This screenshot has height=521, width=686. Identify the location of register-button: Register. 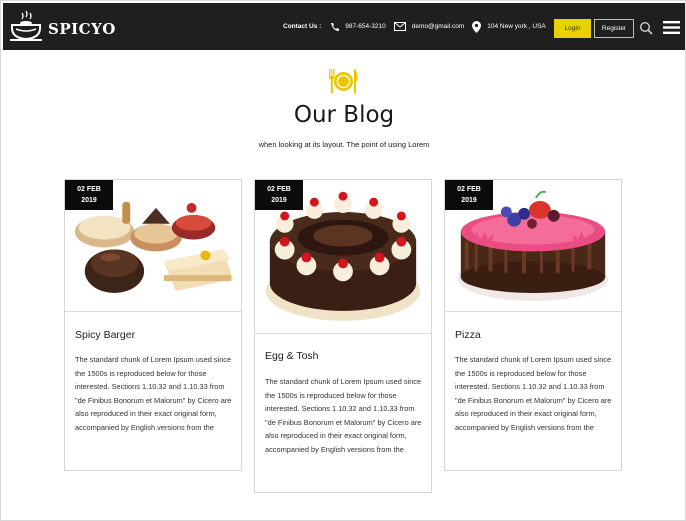
(614, 28).